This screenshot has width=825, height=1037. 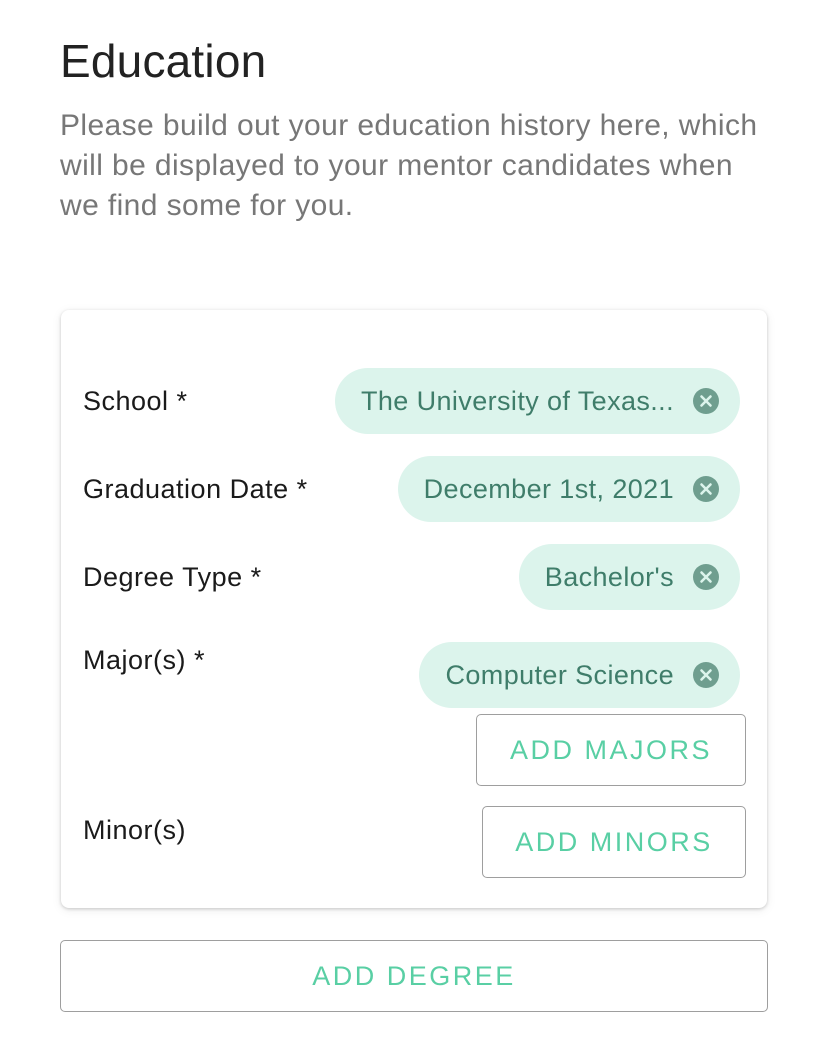 I want to click on degree-type-label: Degree Type *, so click(x=172, y=577).